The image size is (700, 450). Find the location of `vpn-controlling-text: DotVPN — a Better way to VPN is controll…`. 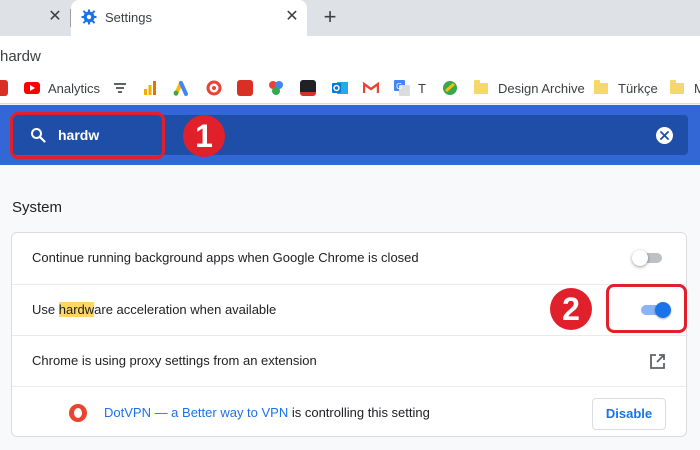

vpn-controlling-text: DotVPN — a Better way to VPN is controll… is located at coordinates (267, 412).